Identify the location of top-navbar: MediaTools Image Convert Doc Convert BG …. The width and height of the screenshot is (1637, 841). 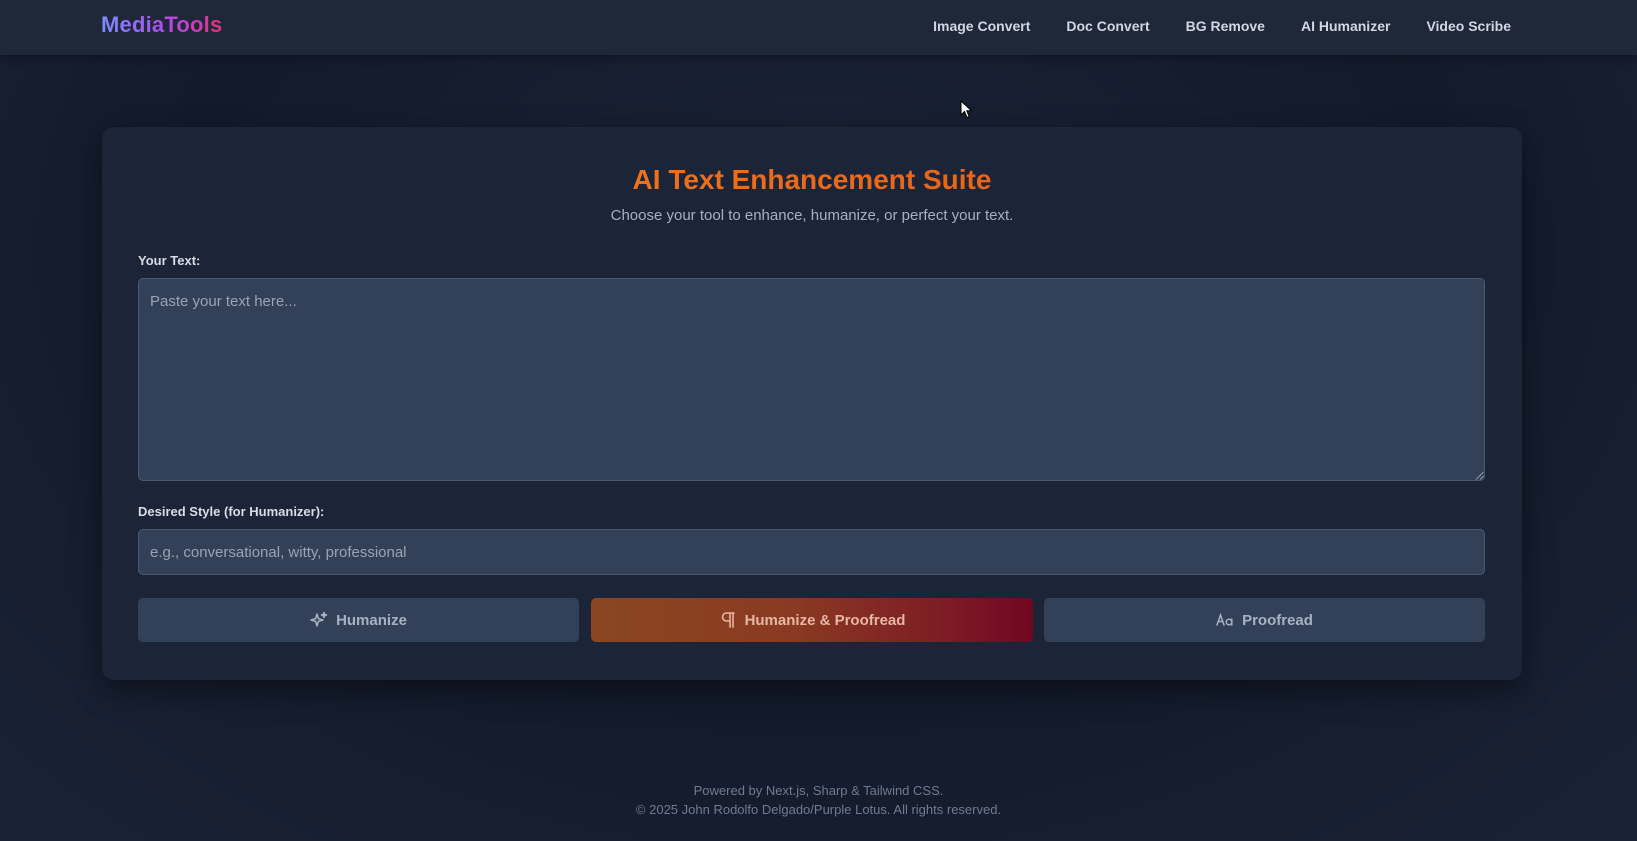
(818, 27).